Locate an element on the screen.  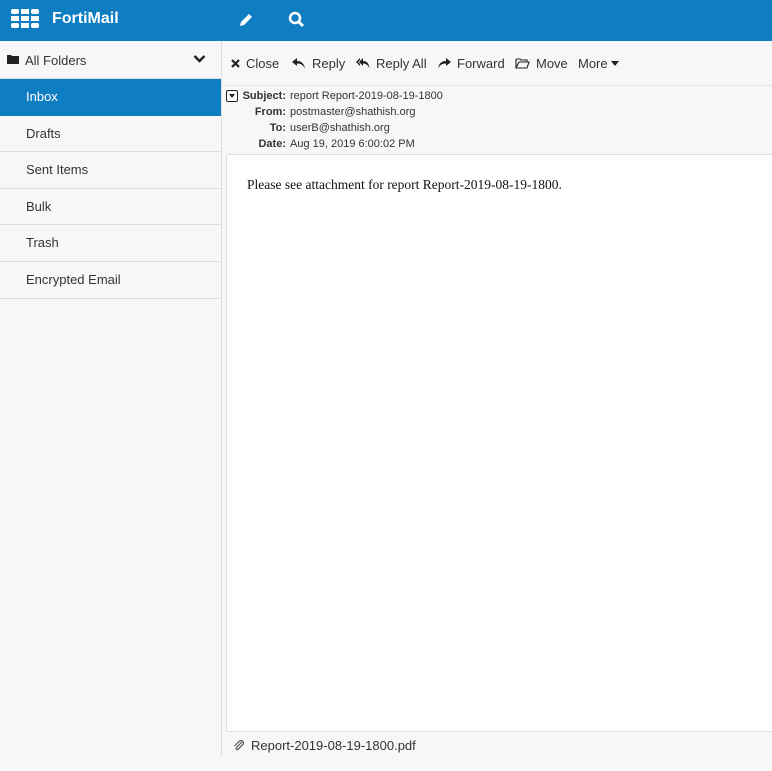
reply-all-button: Reply All is located at coordinates (391, 63).